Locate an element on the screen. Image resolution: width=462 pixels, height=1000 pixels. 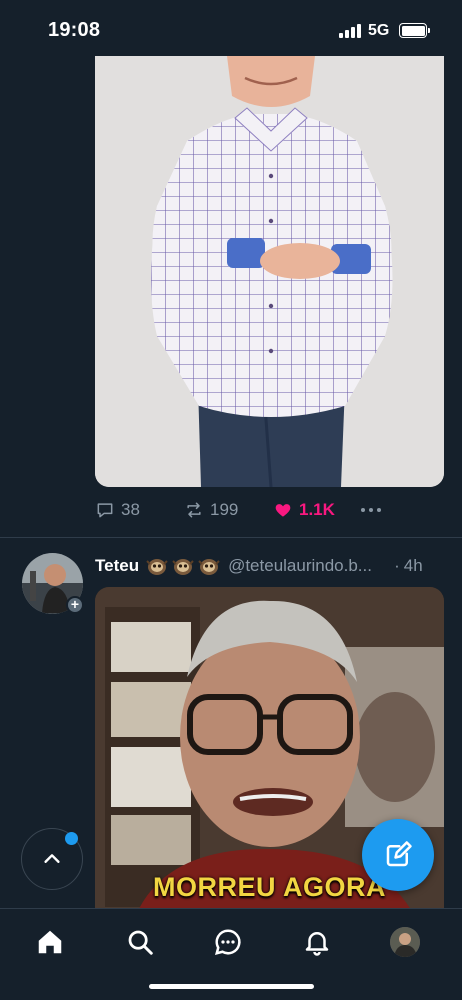
tweet-header: Teteu @teteulaurindo.b... · 4h is located at coordinates (270, 566).